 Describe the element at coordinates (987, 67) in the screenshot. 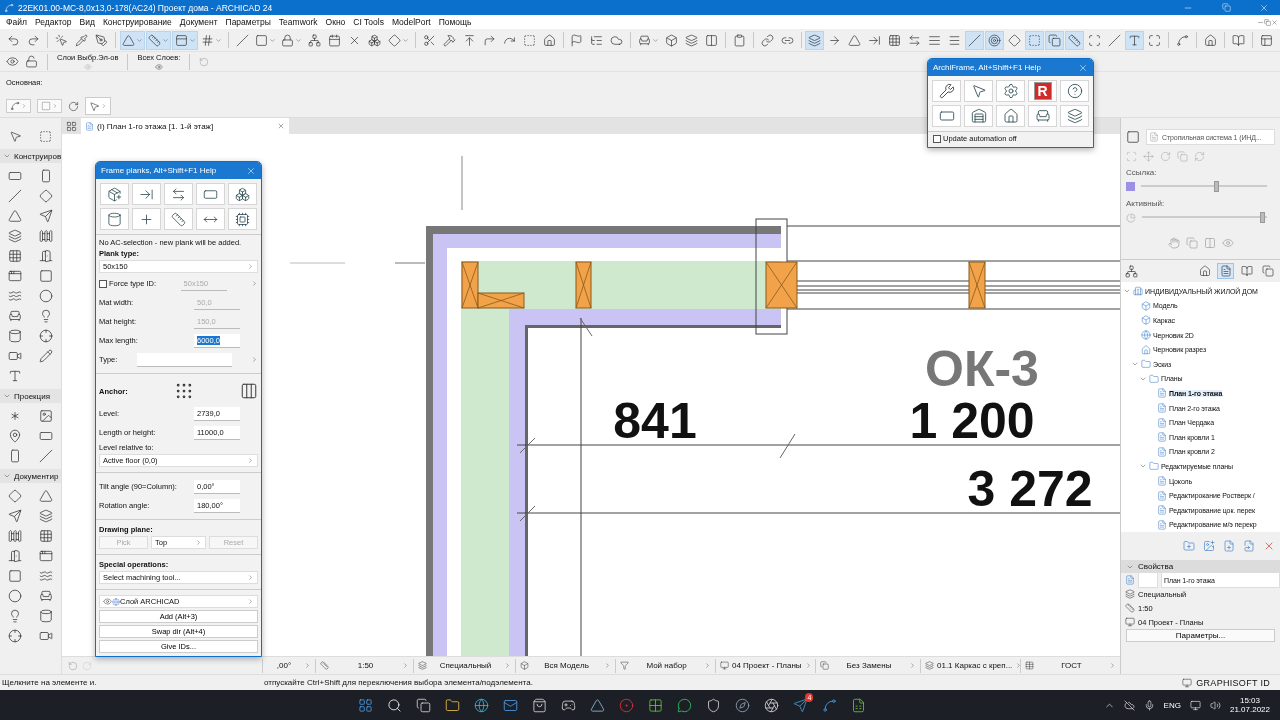

I see `panel-title: ArchiFrame, Alt+Shift+F1 Help` at that location.